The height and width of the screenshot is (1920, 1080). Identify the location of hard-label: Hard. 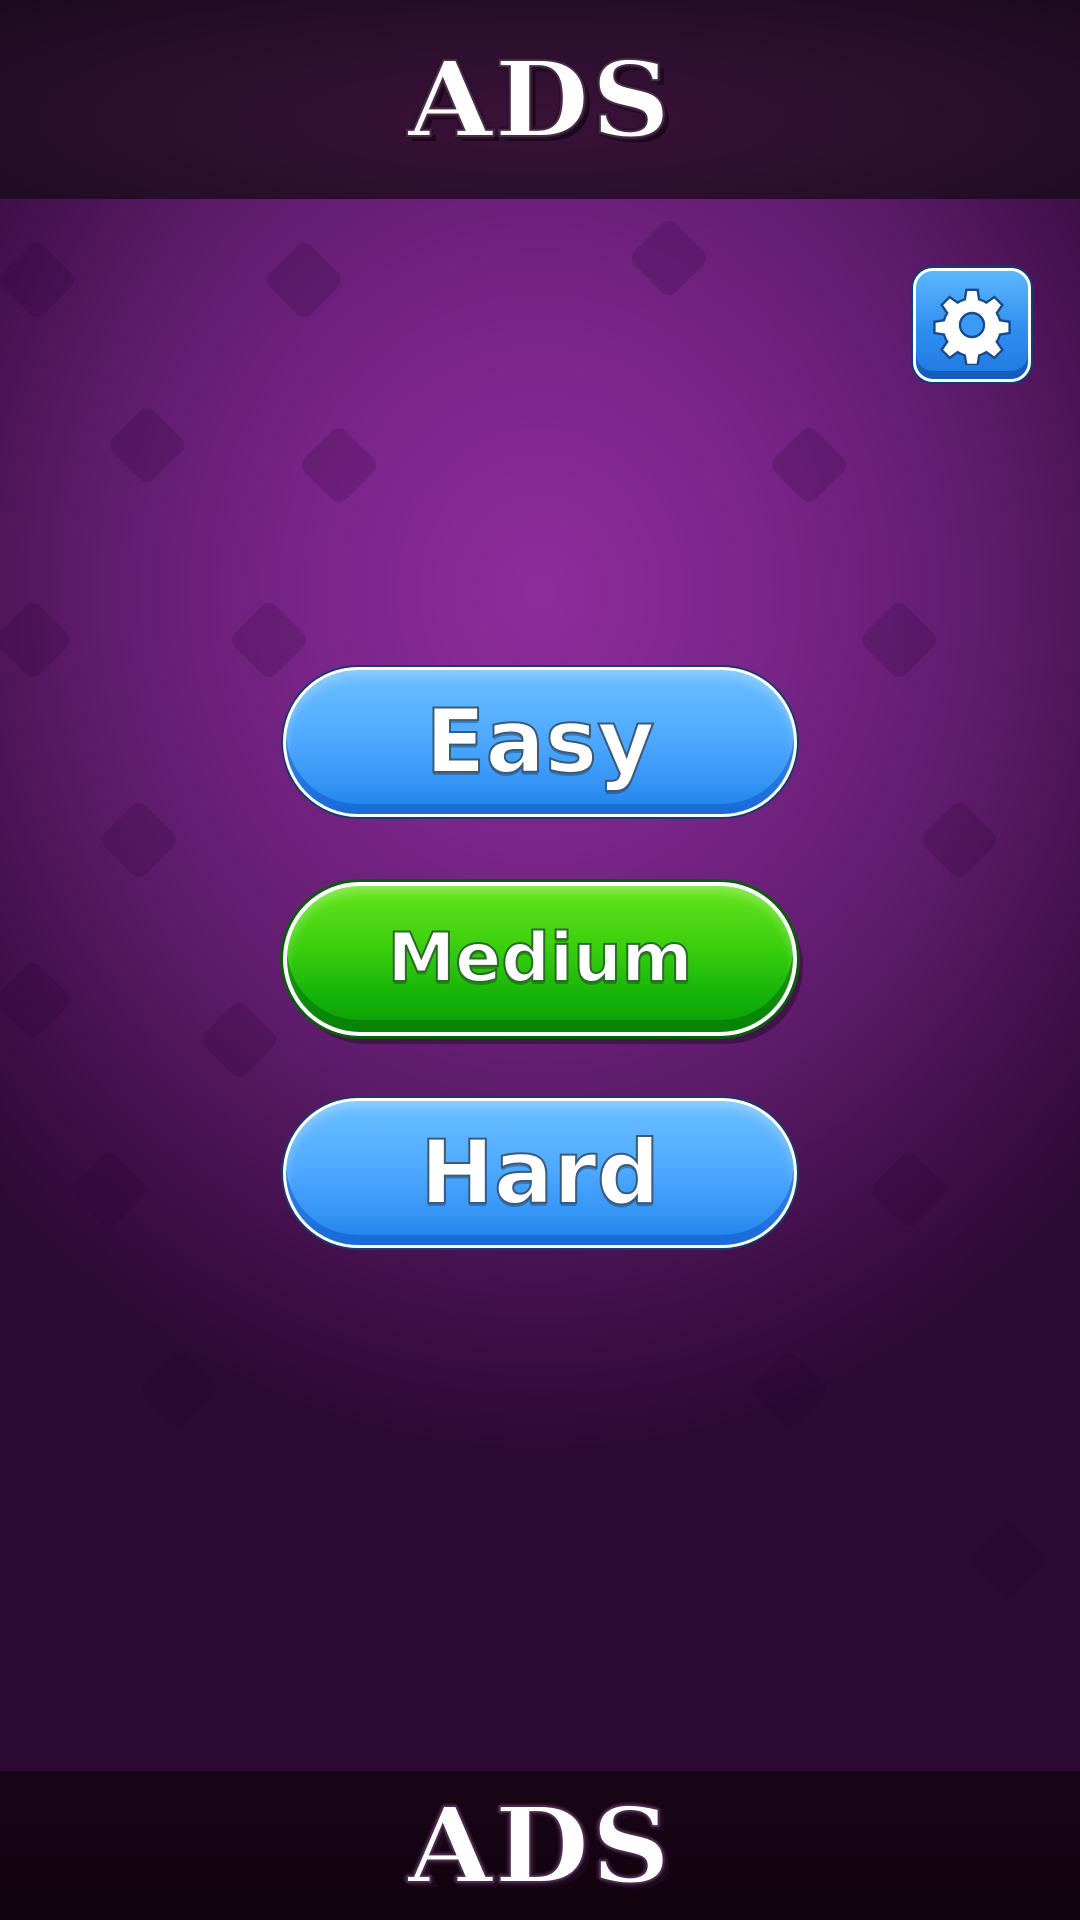
(539, 1172).